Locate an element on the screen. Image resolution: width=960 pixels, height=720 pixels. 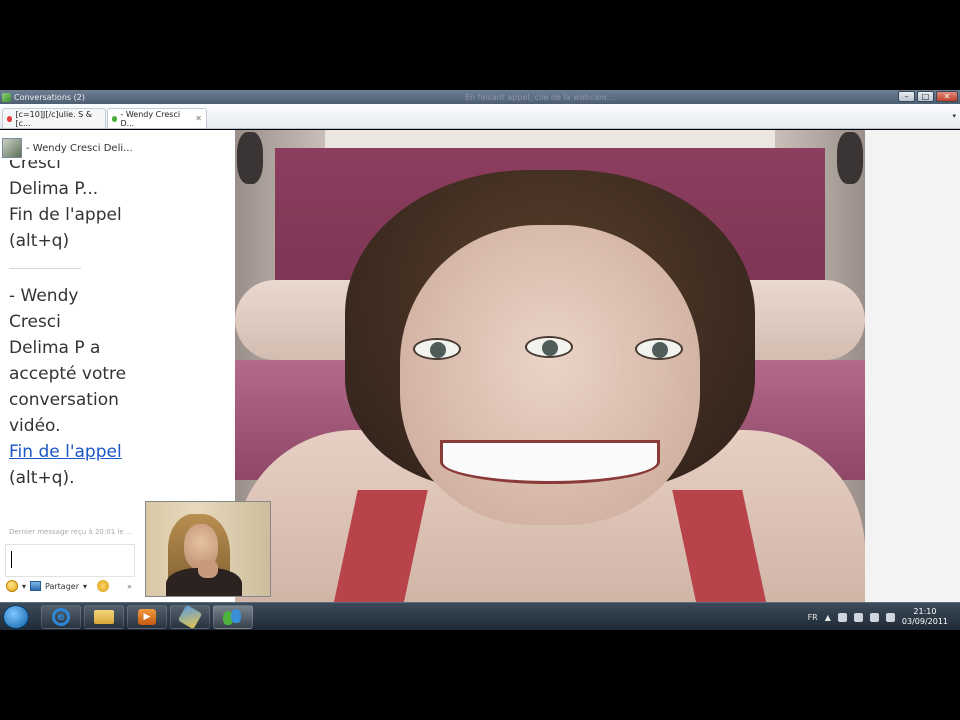
minimize-button: – is located at coordinates (906, 96).